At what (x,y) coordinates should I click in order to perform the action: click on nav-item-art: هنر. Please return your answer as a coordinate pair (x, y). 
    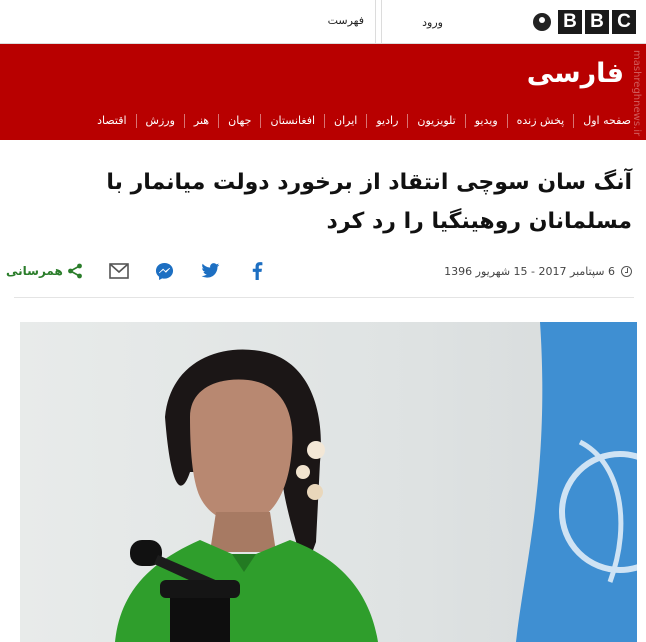
    Looking at the image, I should click on (200, 121).